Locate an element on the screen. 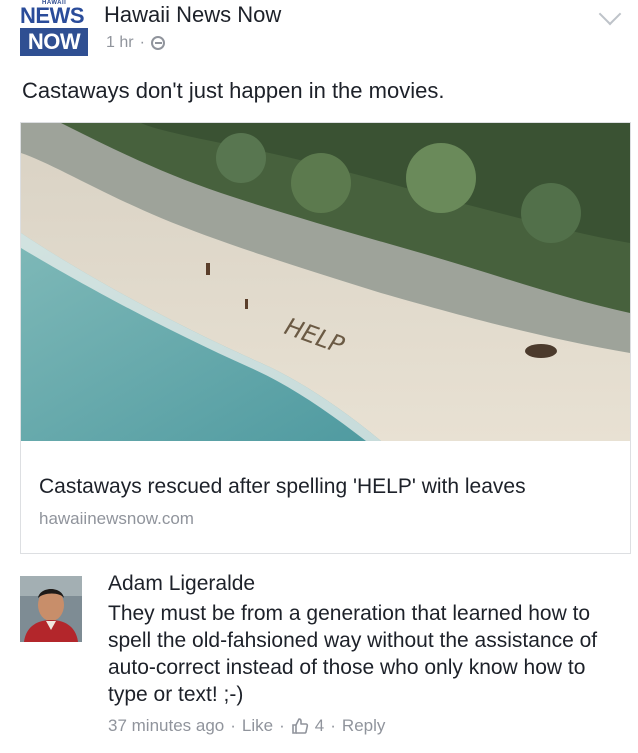 This screenshot has width=638, height=753. avatar-image is located at coordinates (51, 609).